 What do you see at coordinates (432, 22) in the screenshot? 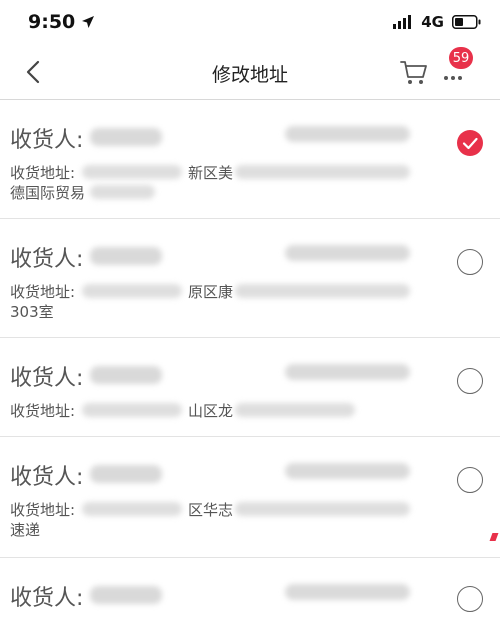
I see `network-type: 4G` at bounding box center [432, 22].